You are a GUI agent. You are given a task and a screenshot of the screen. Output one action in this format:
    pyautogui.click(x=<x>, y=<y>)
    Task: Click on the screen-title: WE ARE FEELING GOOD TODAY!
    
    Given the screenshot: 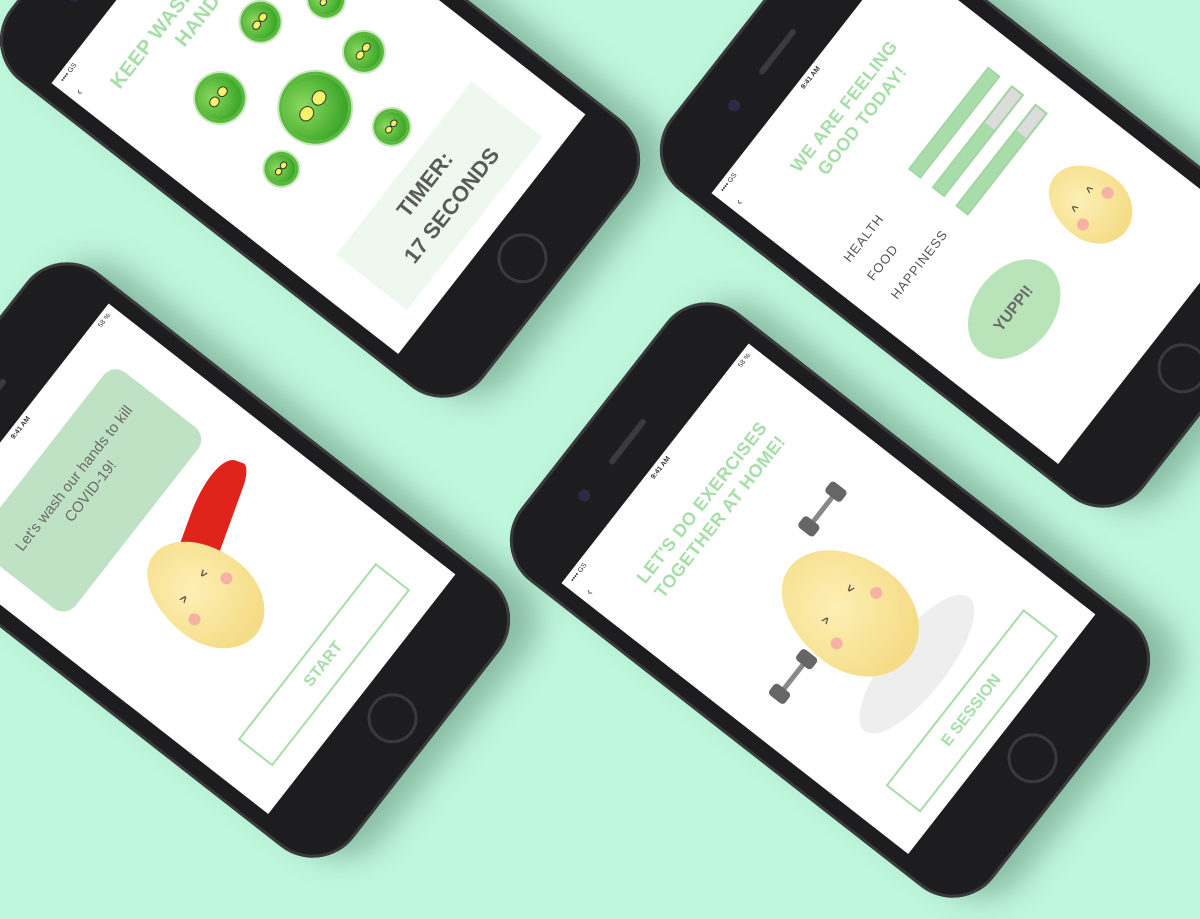 What is the action you would take?
    pyautogui.click(x=848, y=107)
    